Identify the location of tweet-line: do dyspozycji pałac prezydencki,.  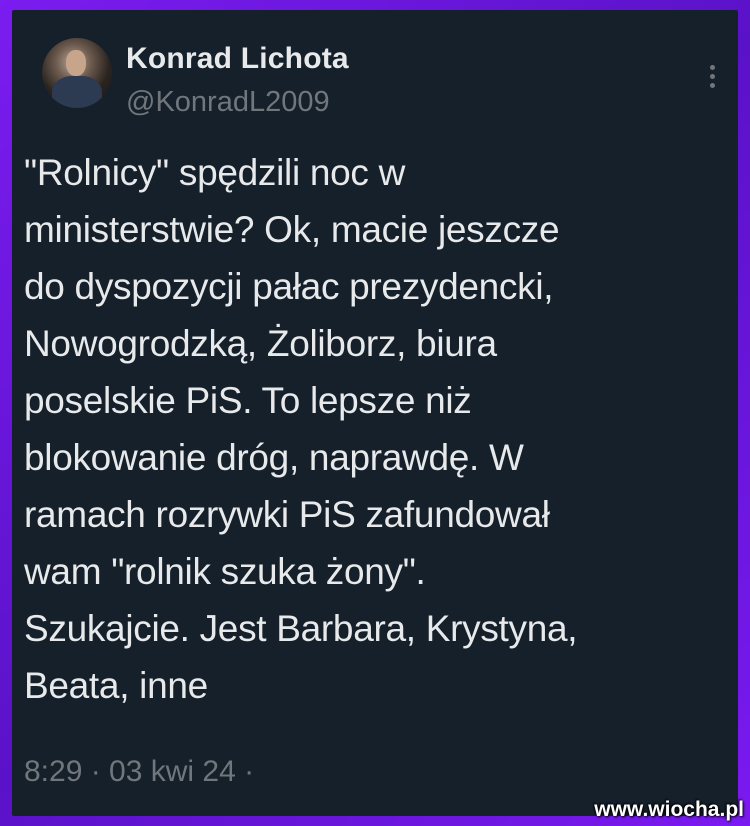
(289, 286).